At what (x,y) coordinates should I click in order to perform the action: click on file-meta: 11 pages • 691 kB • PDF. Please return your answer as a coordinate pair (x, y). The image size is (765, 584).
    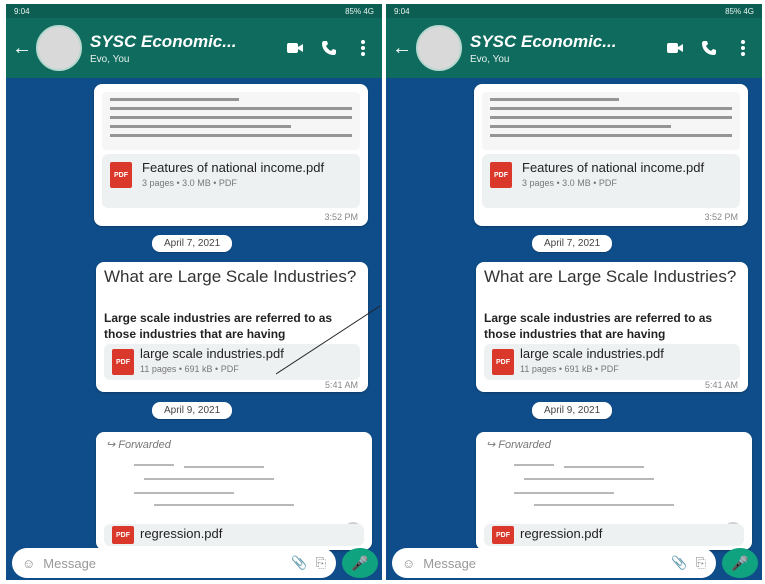
    Looking at the image, I should click on (569, 369).